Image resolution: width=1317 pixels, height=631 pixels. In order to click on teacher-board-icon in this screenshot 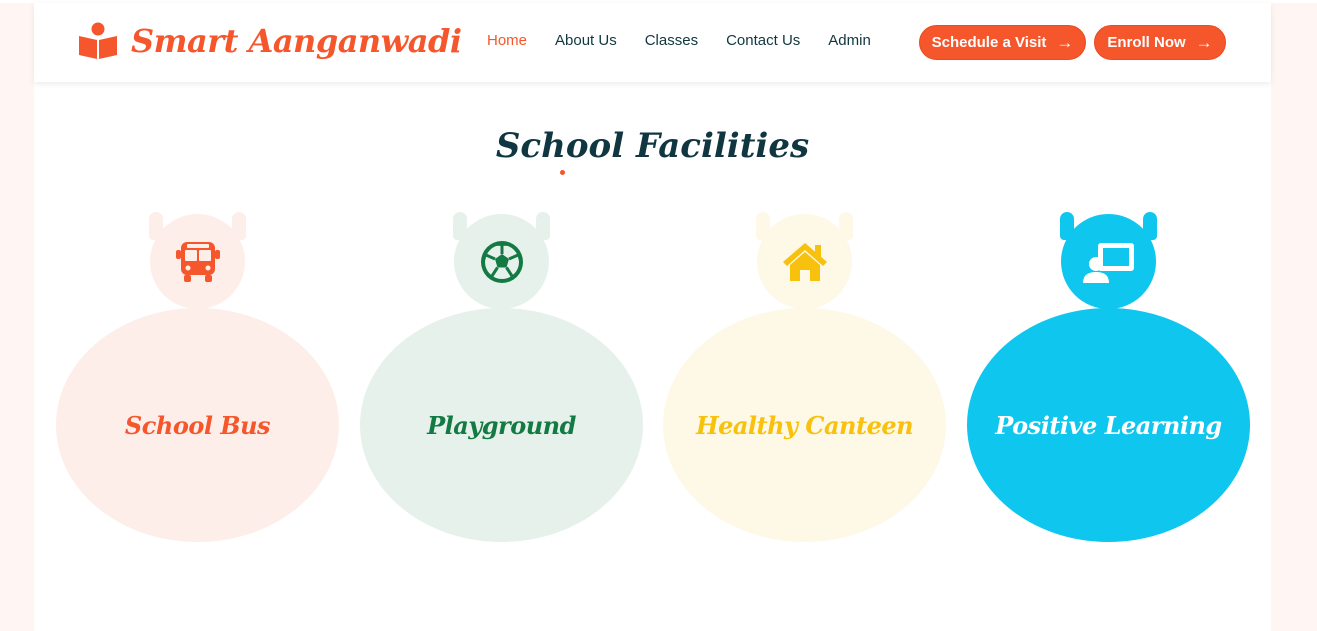, I will do `click(1109, 262)`.